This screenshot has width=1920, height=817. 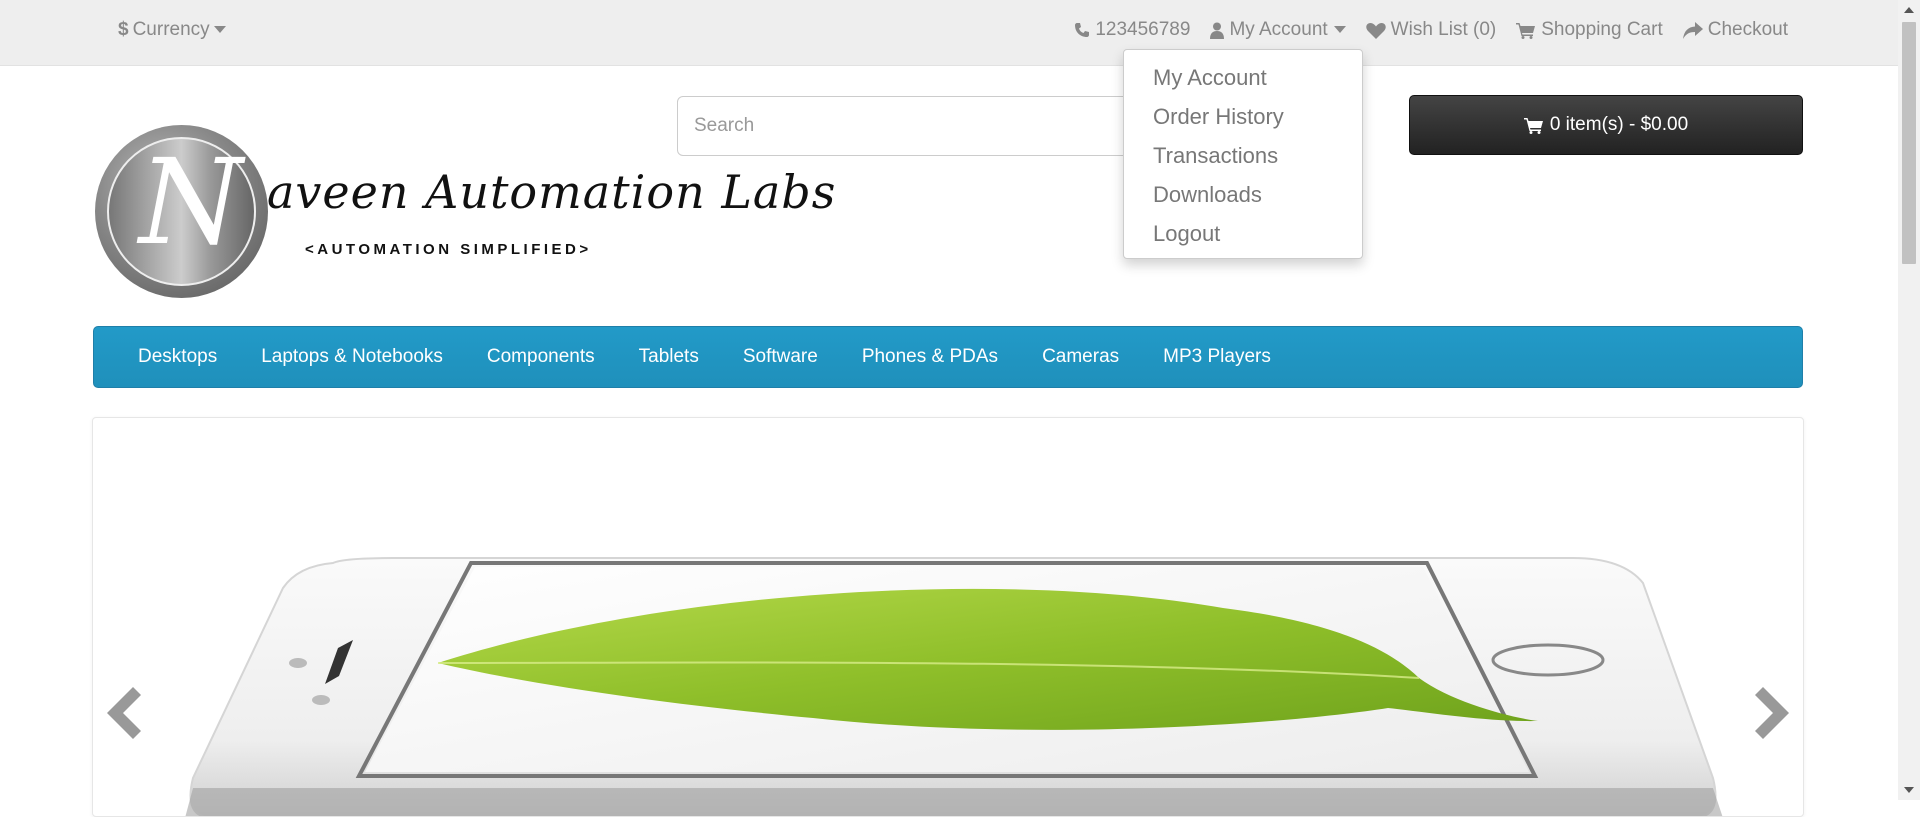 What do you see at coordinates (1909, 790) in the screenshot?
I see `scroll-down-arrow-icon` at bounding box center [1909, 790].